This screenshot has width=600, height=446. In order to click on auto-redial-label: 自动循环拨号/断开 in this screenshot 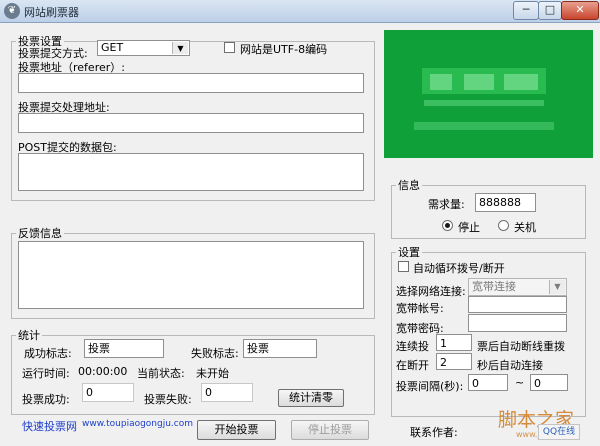, I will do `click(459, 268)`.